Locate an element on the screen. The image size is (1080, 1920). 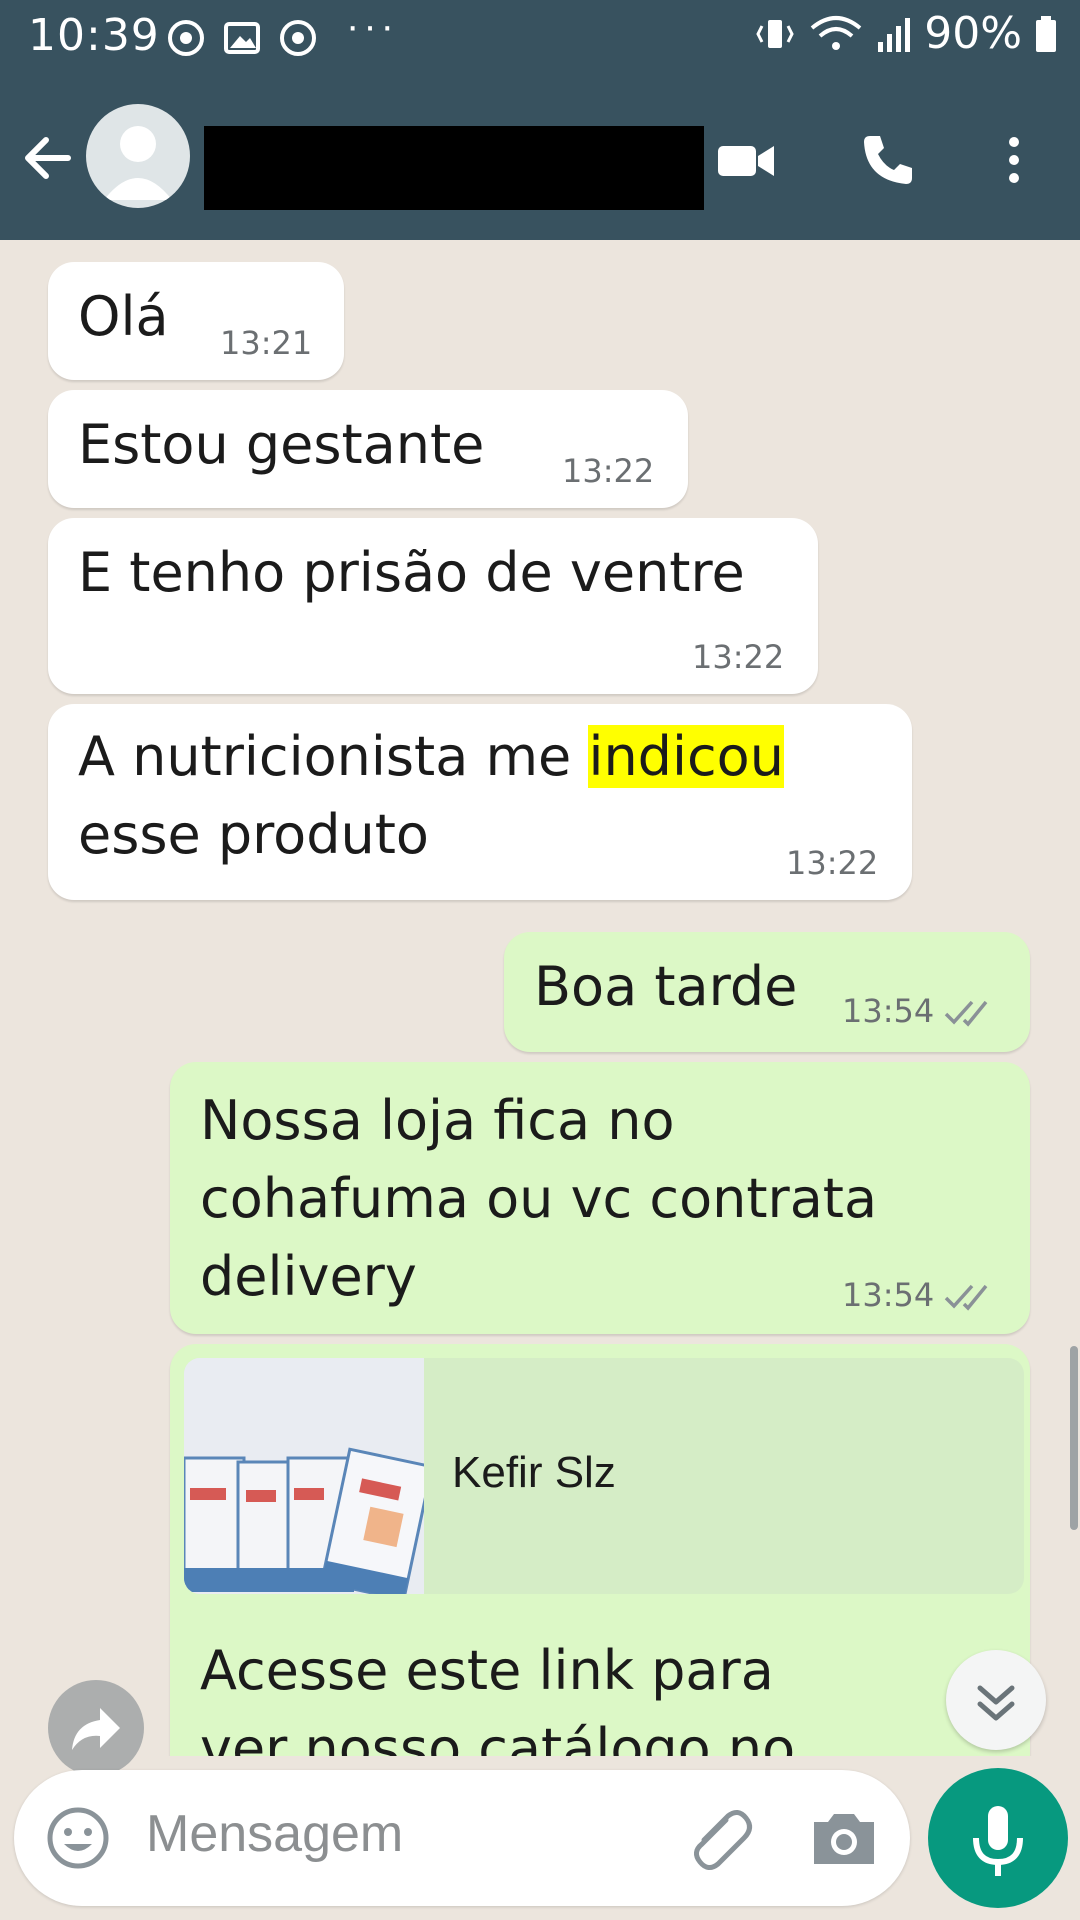
signal-icon is located at coordinates (894, 34).